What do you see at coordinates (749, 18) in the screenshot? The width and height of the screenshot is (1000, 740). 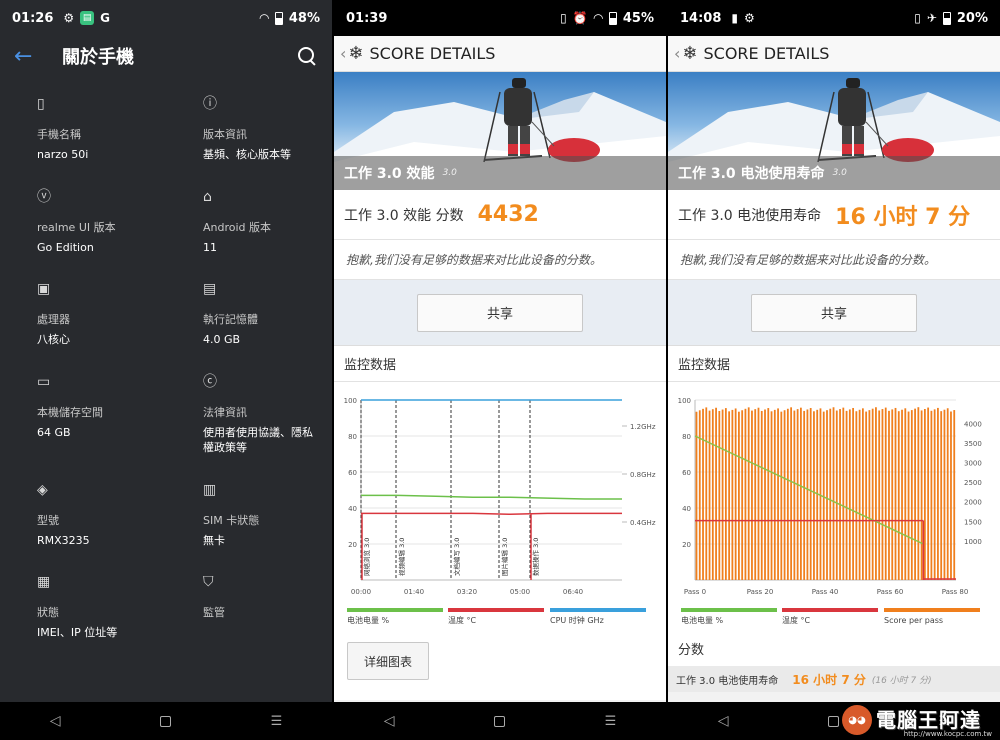 I see `gear-icon: ⚙` at bounding box center [749, 18].